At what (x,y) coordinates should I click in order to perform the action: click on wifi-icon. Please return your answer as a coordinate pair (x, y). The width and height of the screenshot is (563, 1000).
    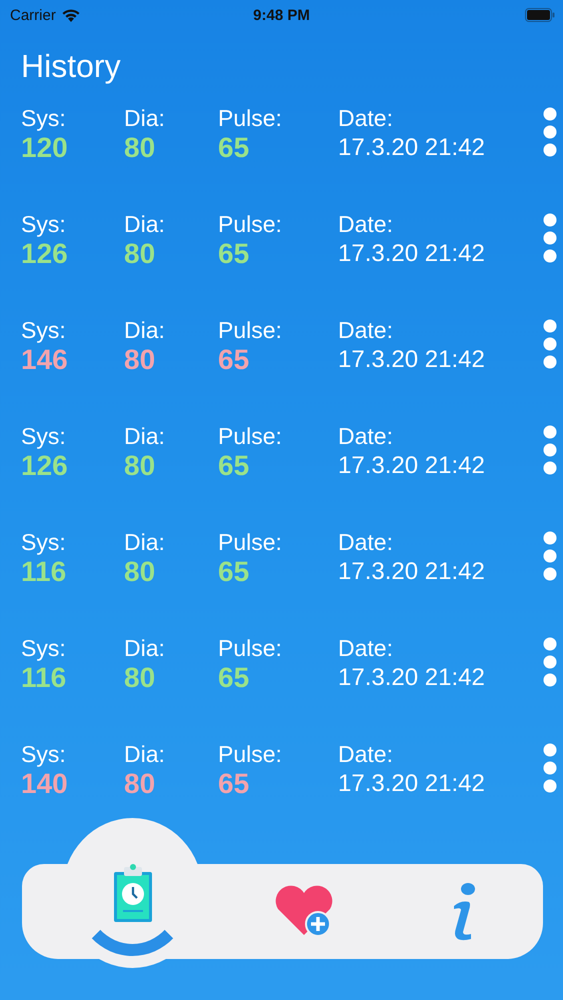
    Looking at the image, I should click on (70, 15).